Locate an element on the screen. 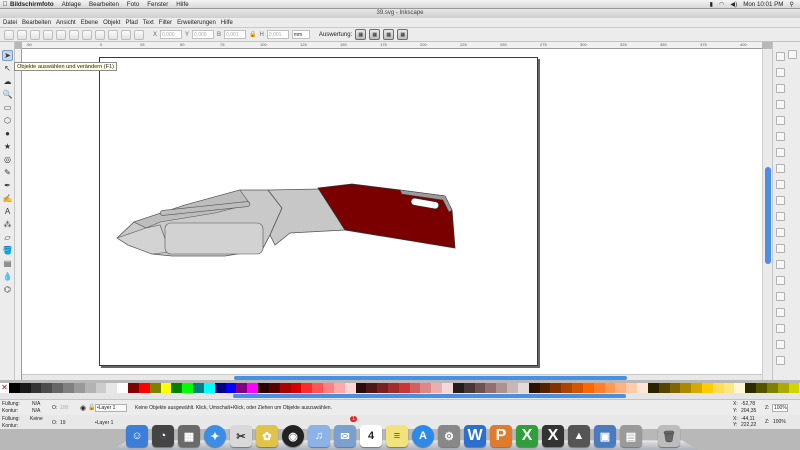 The height and width of the screenshot is (450, 800). open-icon is located at coordinates (780, 72).